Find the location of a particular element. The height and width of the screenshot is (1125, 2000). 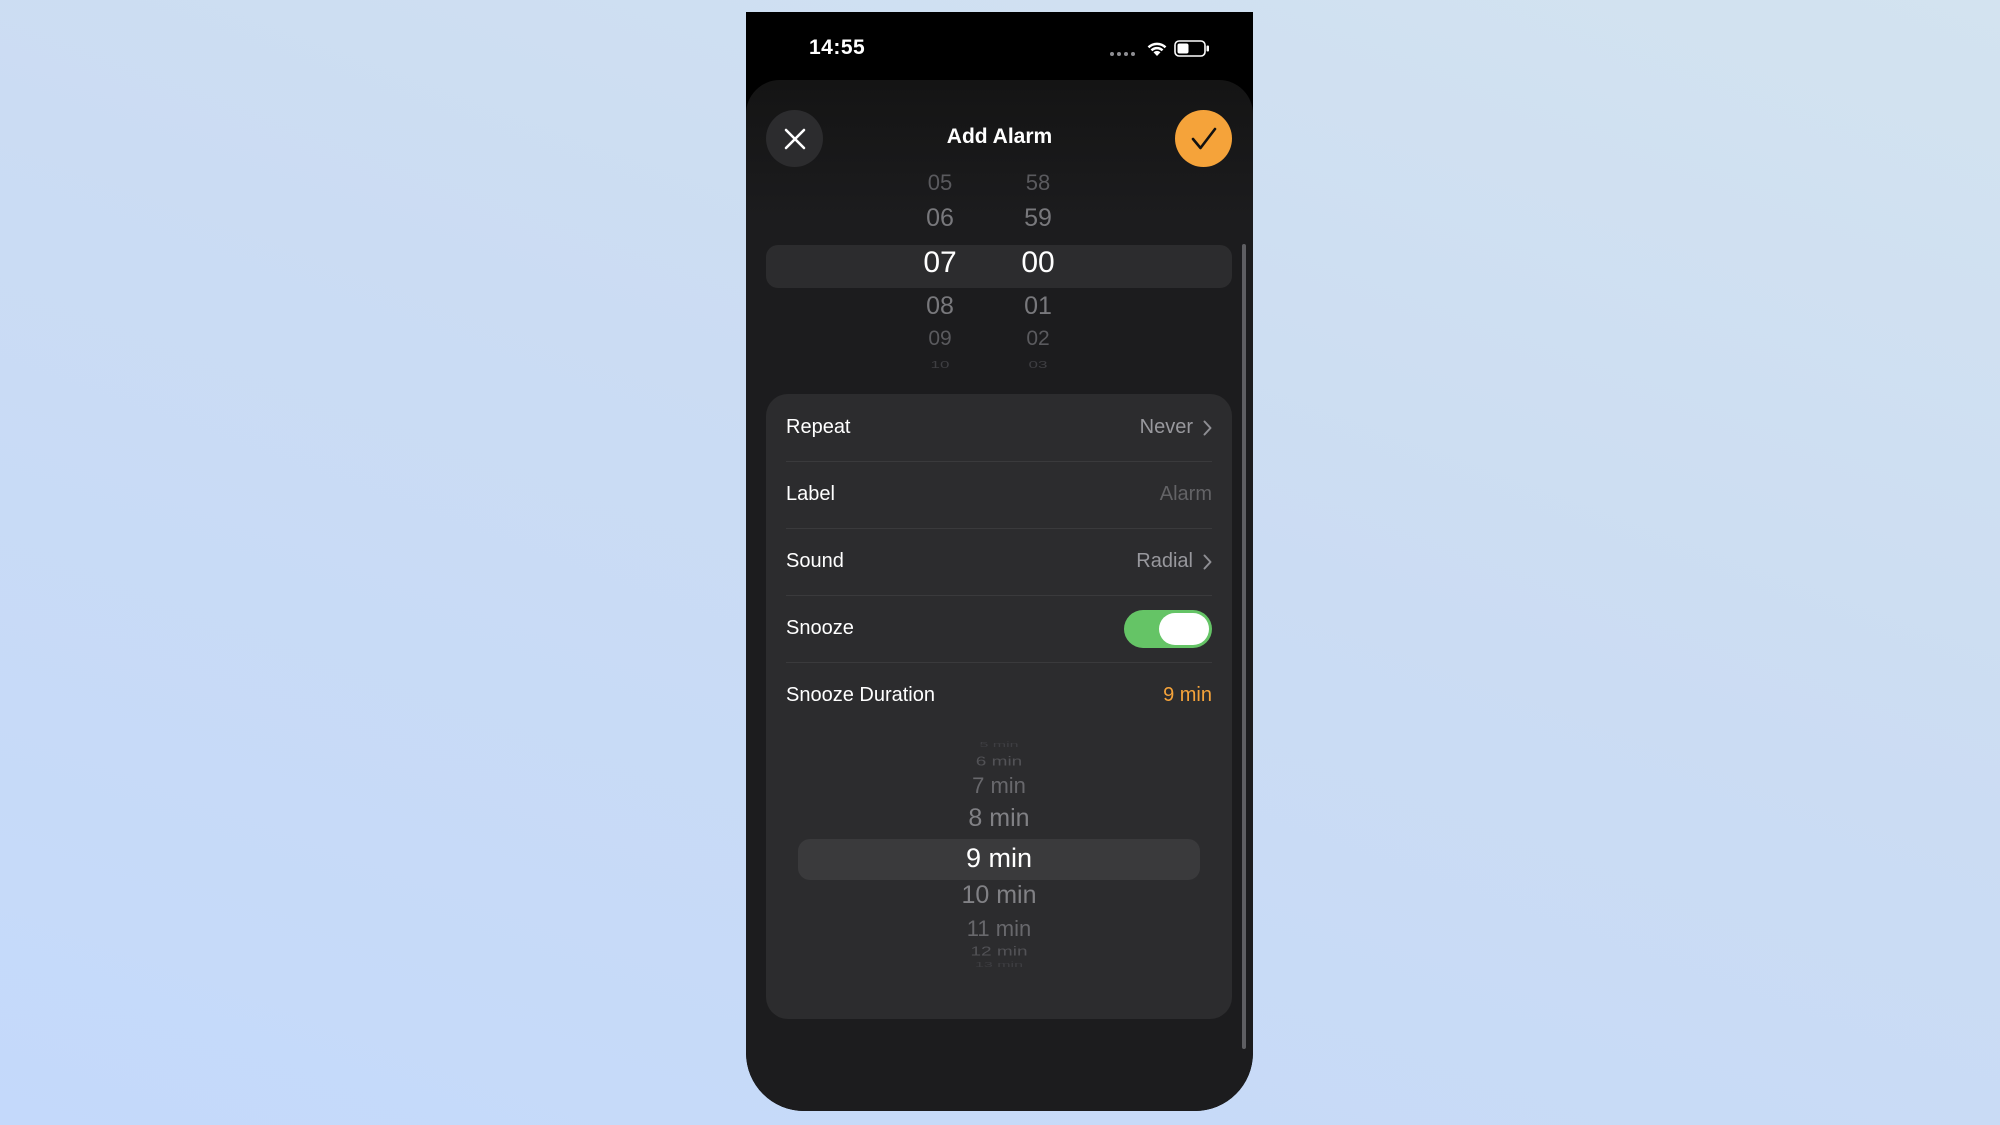

snooze-option: 5 min is located at coordinates (999, 745).